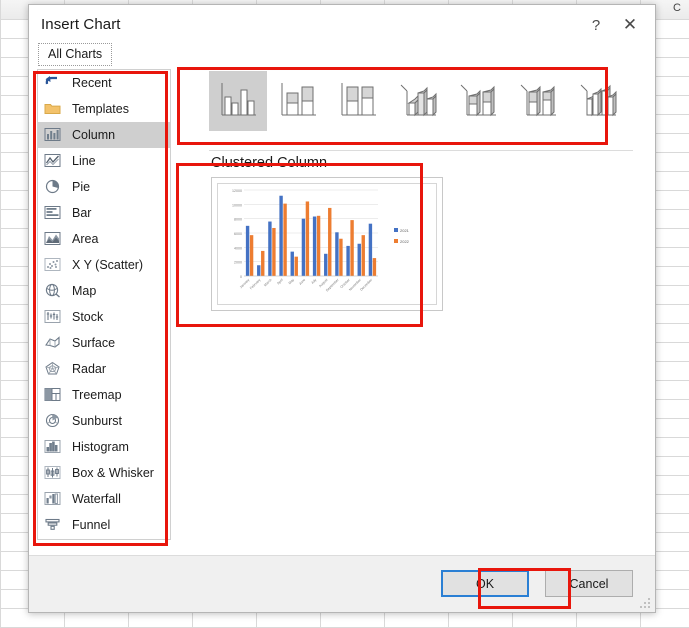 The height and width of the screenshot is (628, 689). What do you see at coordinates (303, 247) in the screenshot?
I see `bar-2021-June` at bounding box center [303, 247].